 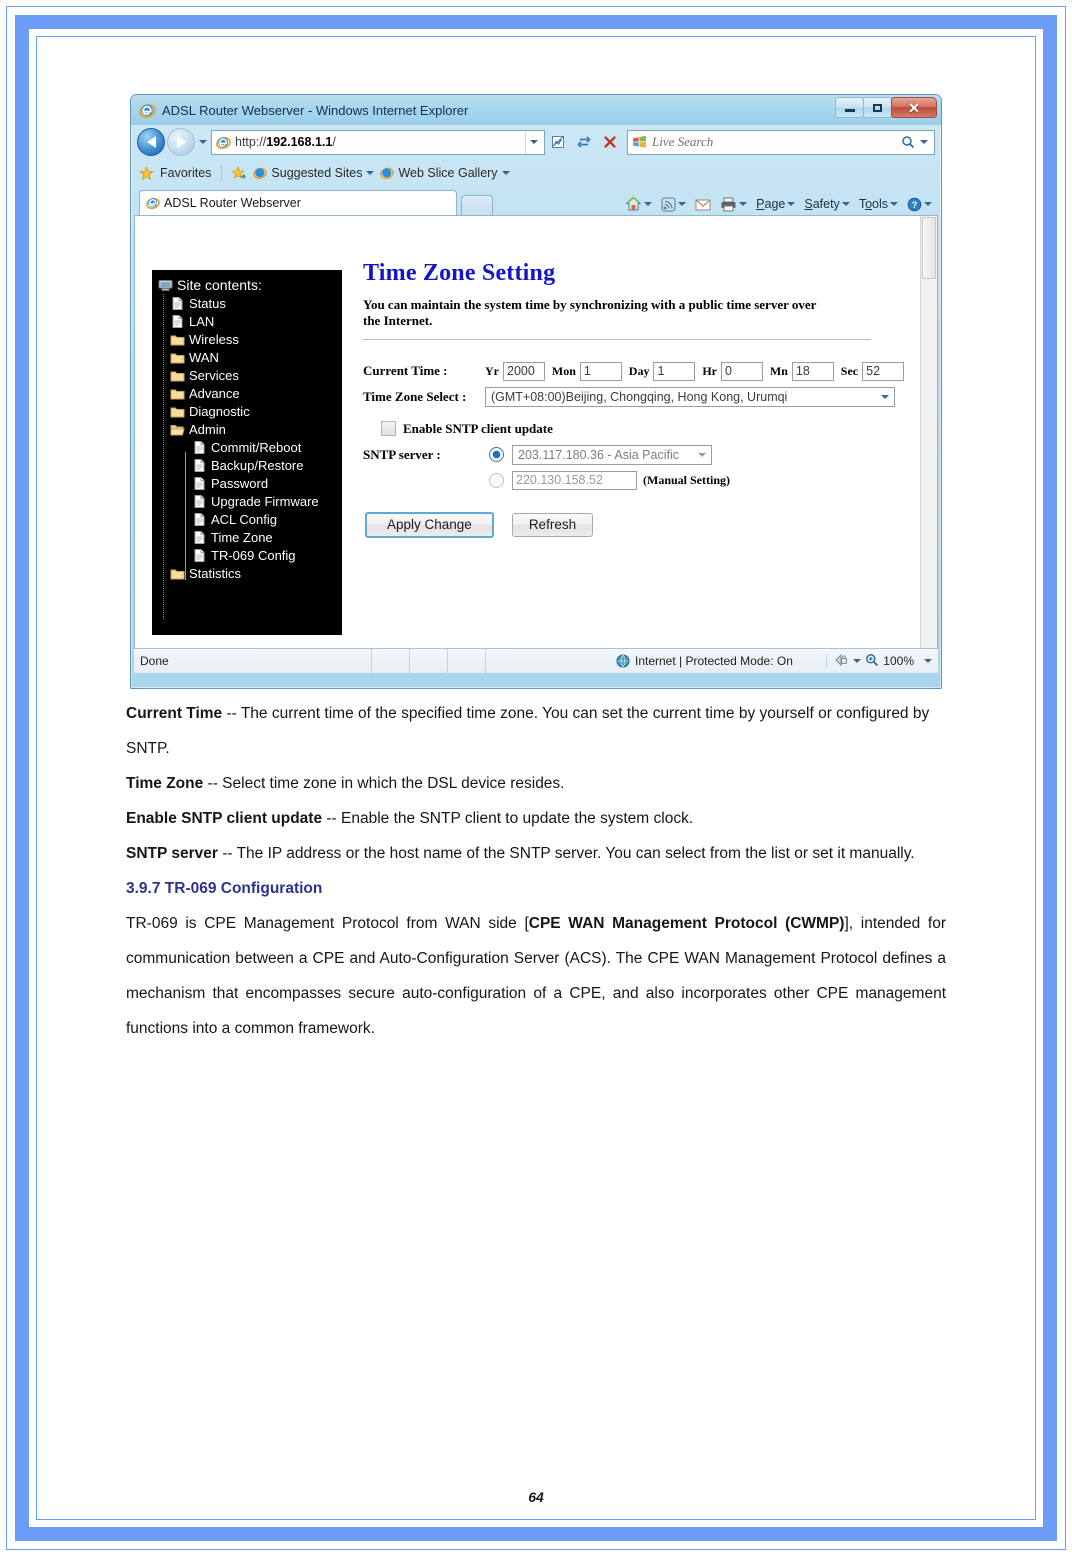 What do you see at coordinates (253, 661) in the screenshot?
I see `status-text: Done` at bounding box center [253, 661].